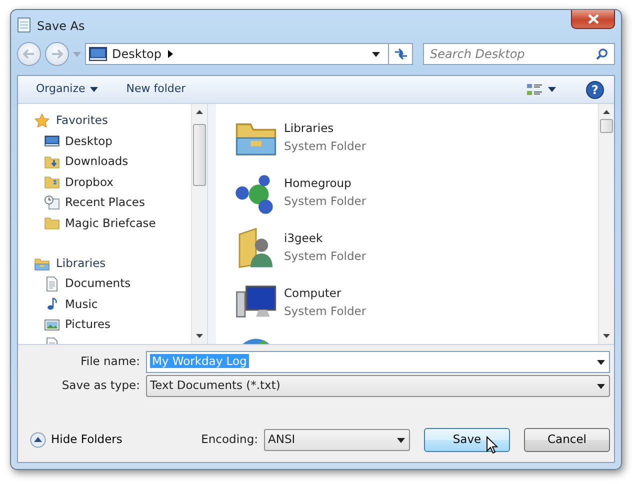 Image resolution: width=640 pixels, height=484 pixels. Describe the element at coordinates (52, 284) in the screenshot. I see `document-icon` at that location.